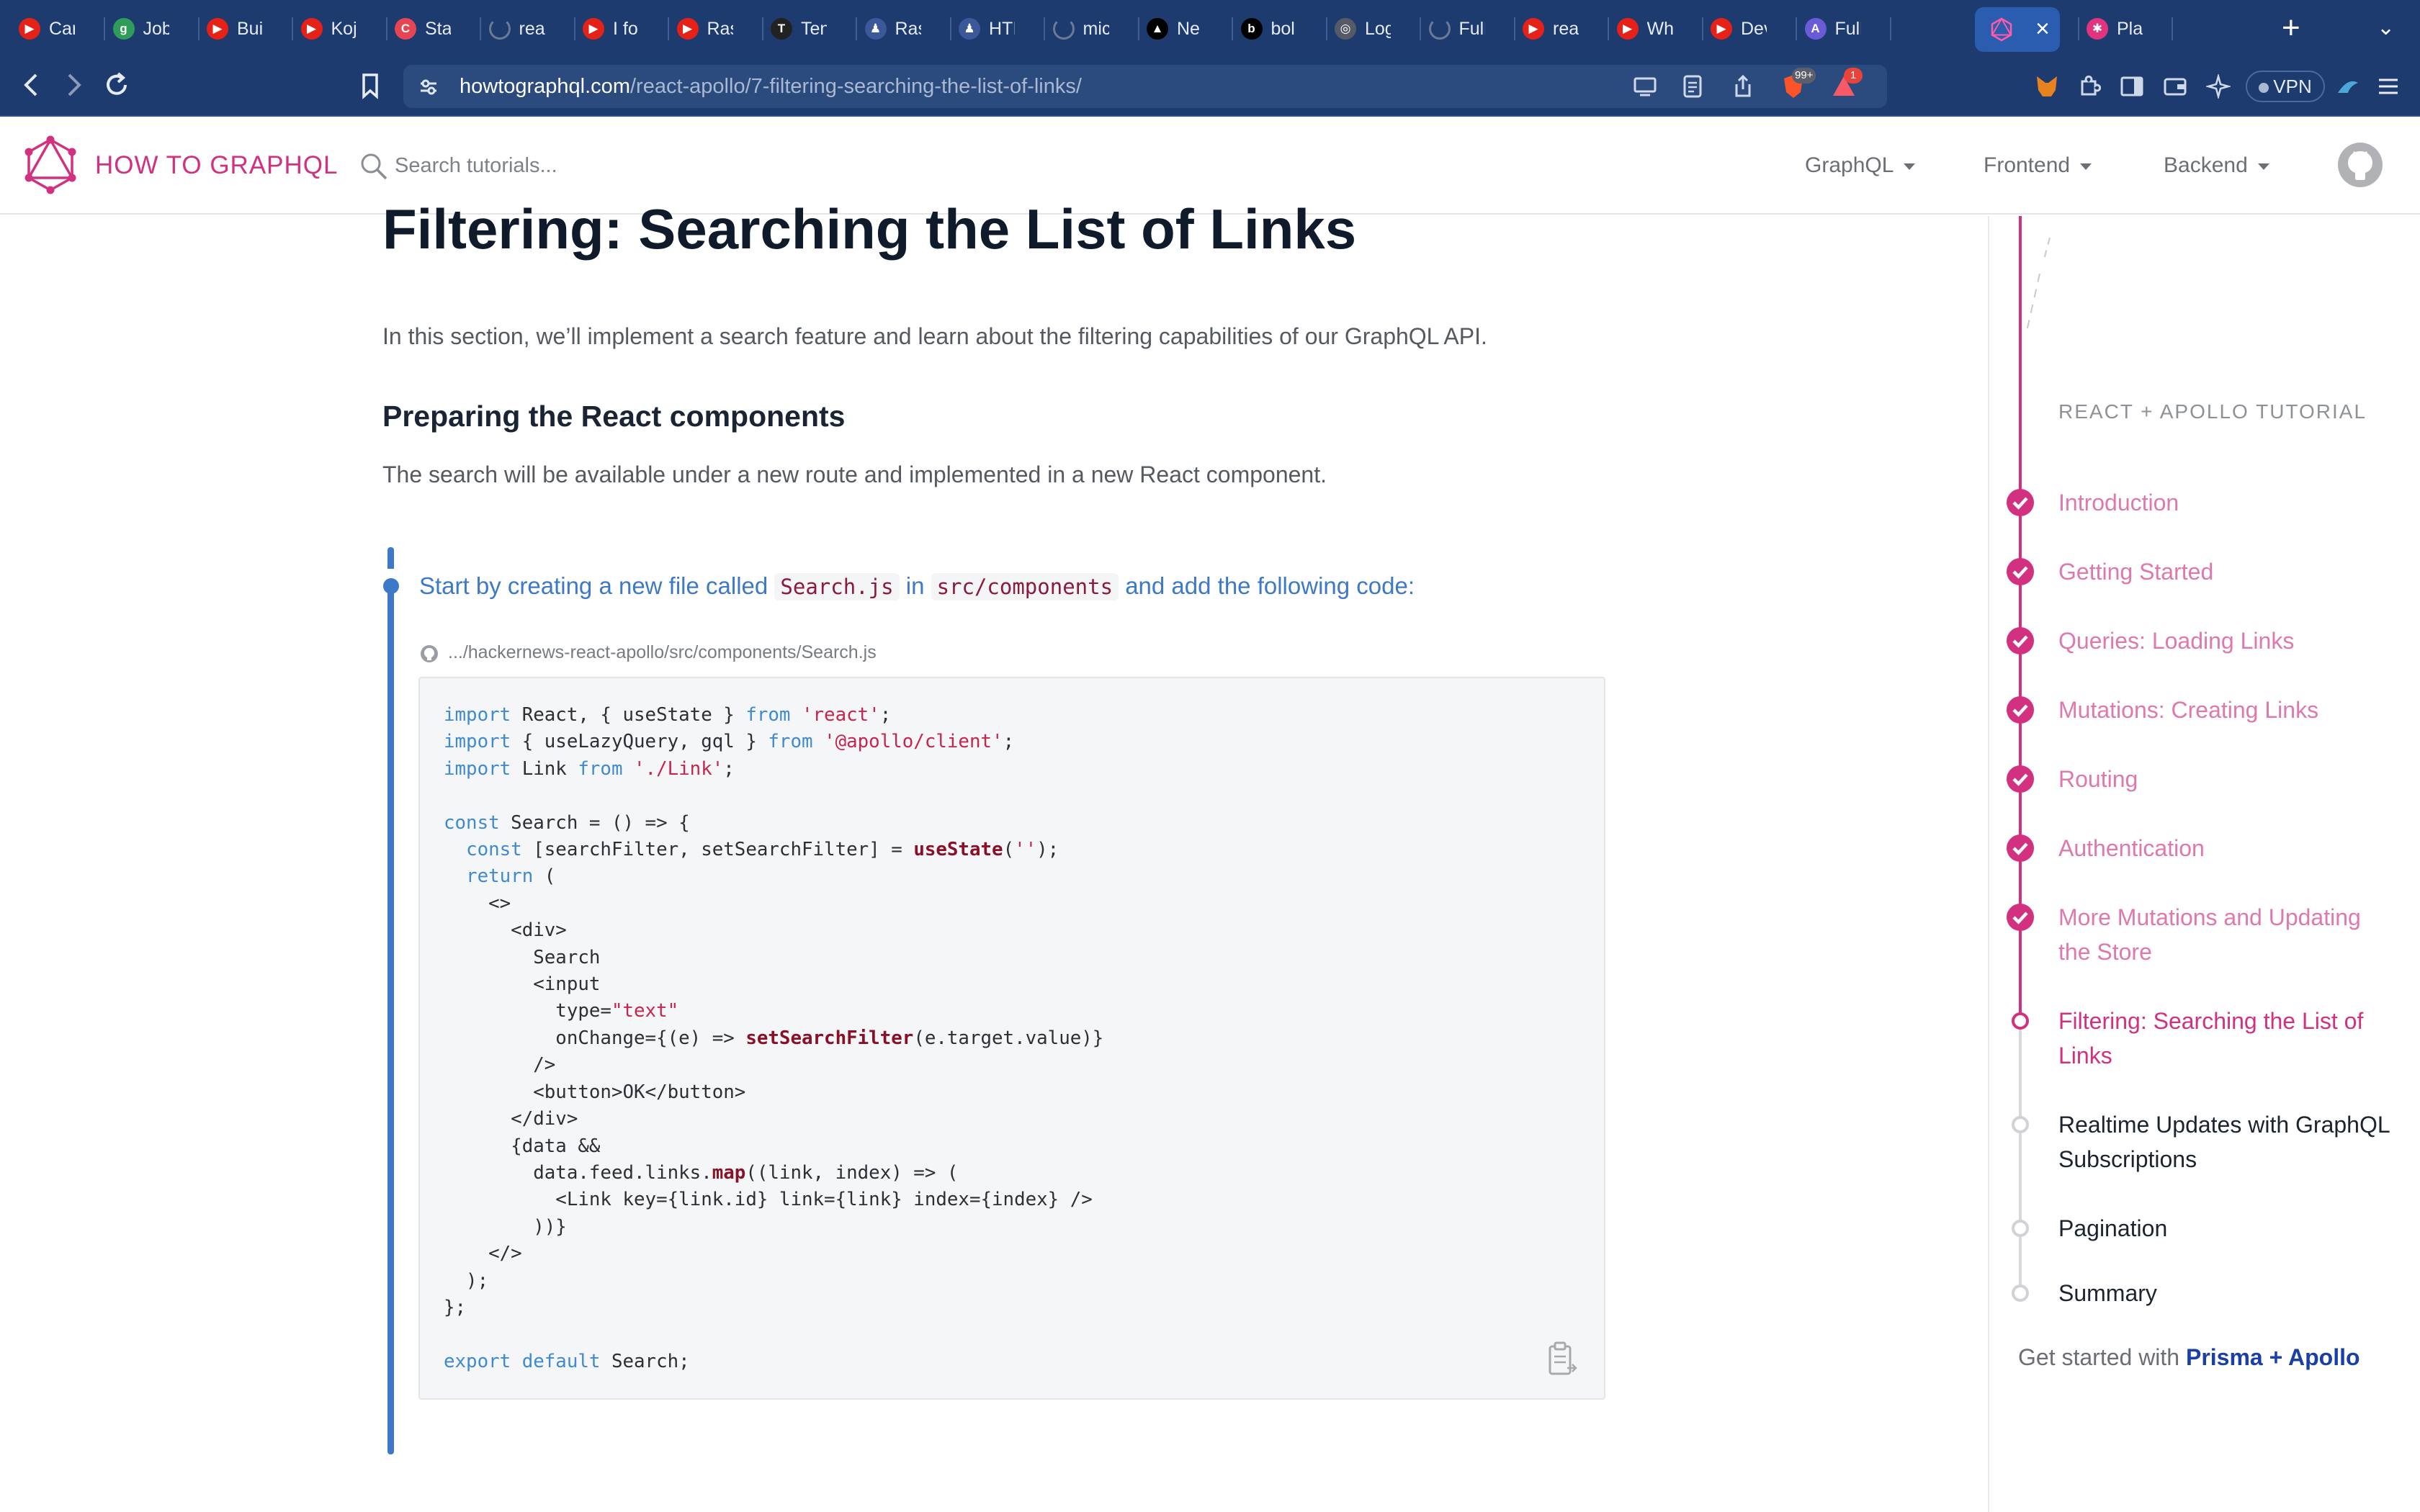 The width and height of the screenshot is (2420, 1512). What do you see at coordinates (1833, 29) in the screenshot?
I see `browser-tab: A Full` at bounding box center [1833, 29].